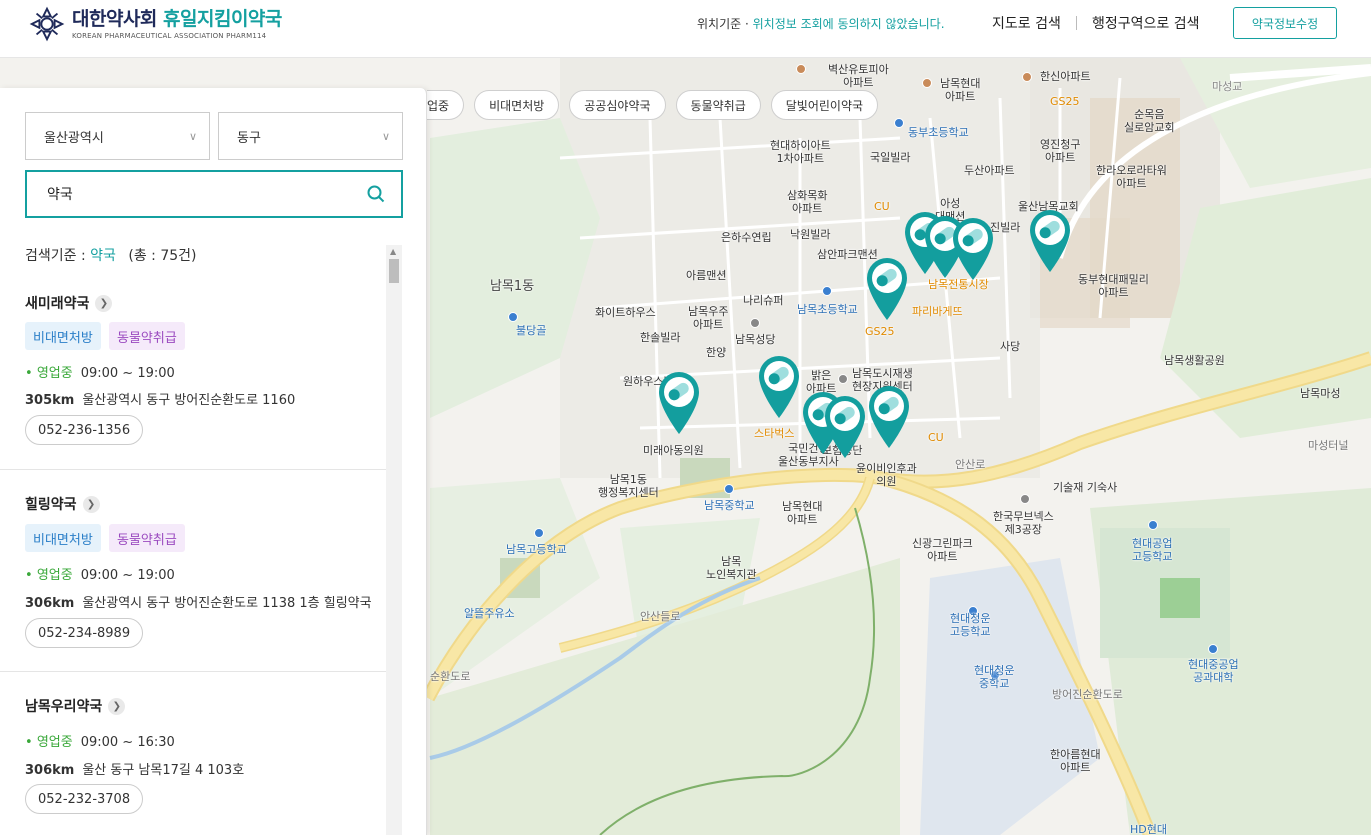  What do you see at coordinates (227, 603) in the screenshot?
I see `address-text: 울산광역시 동구 방어진순환도로 1138 1층 힐링약국` at bounding box center [227, 603].